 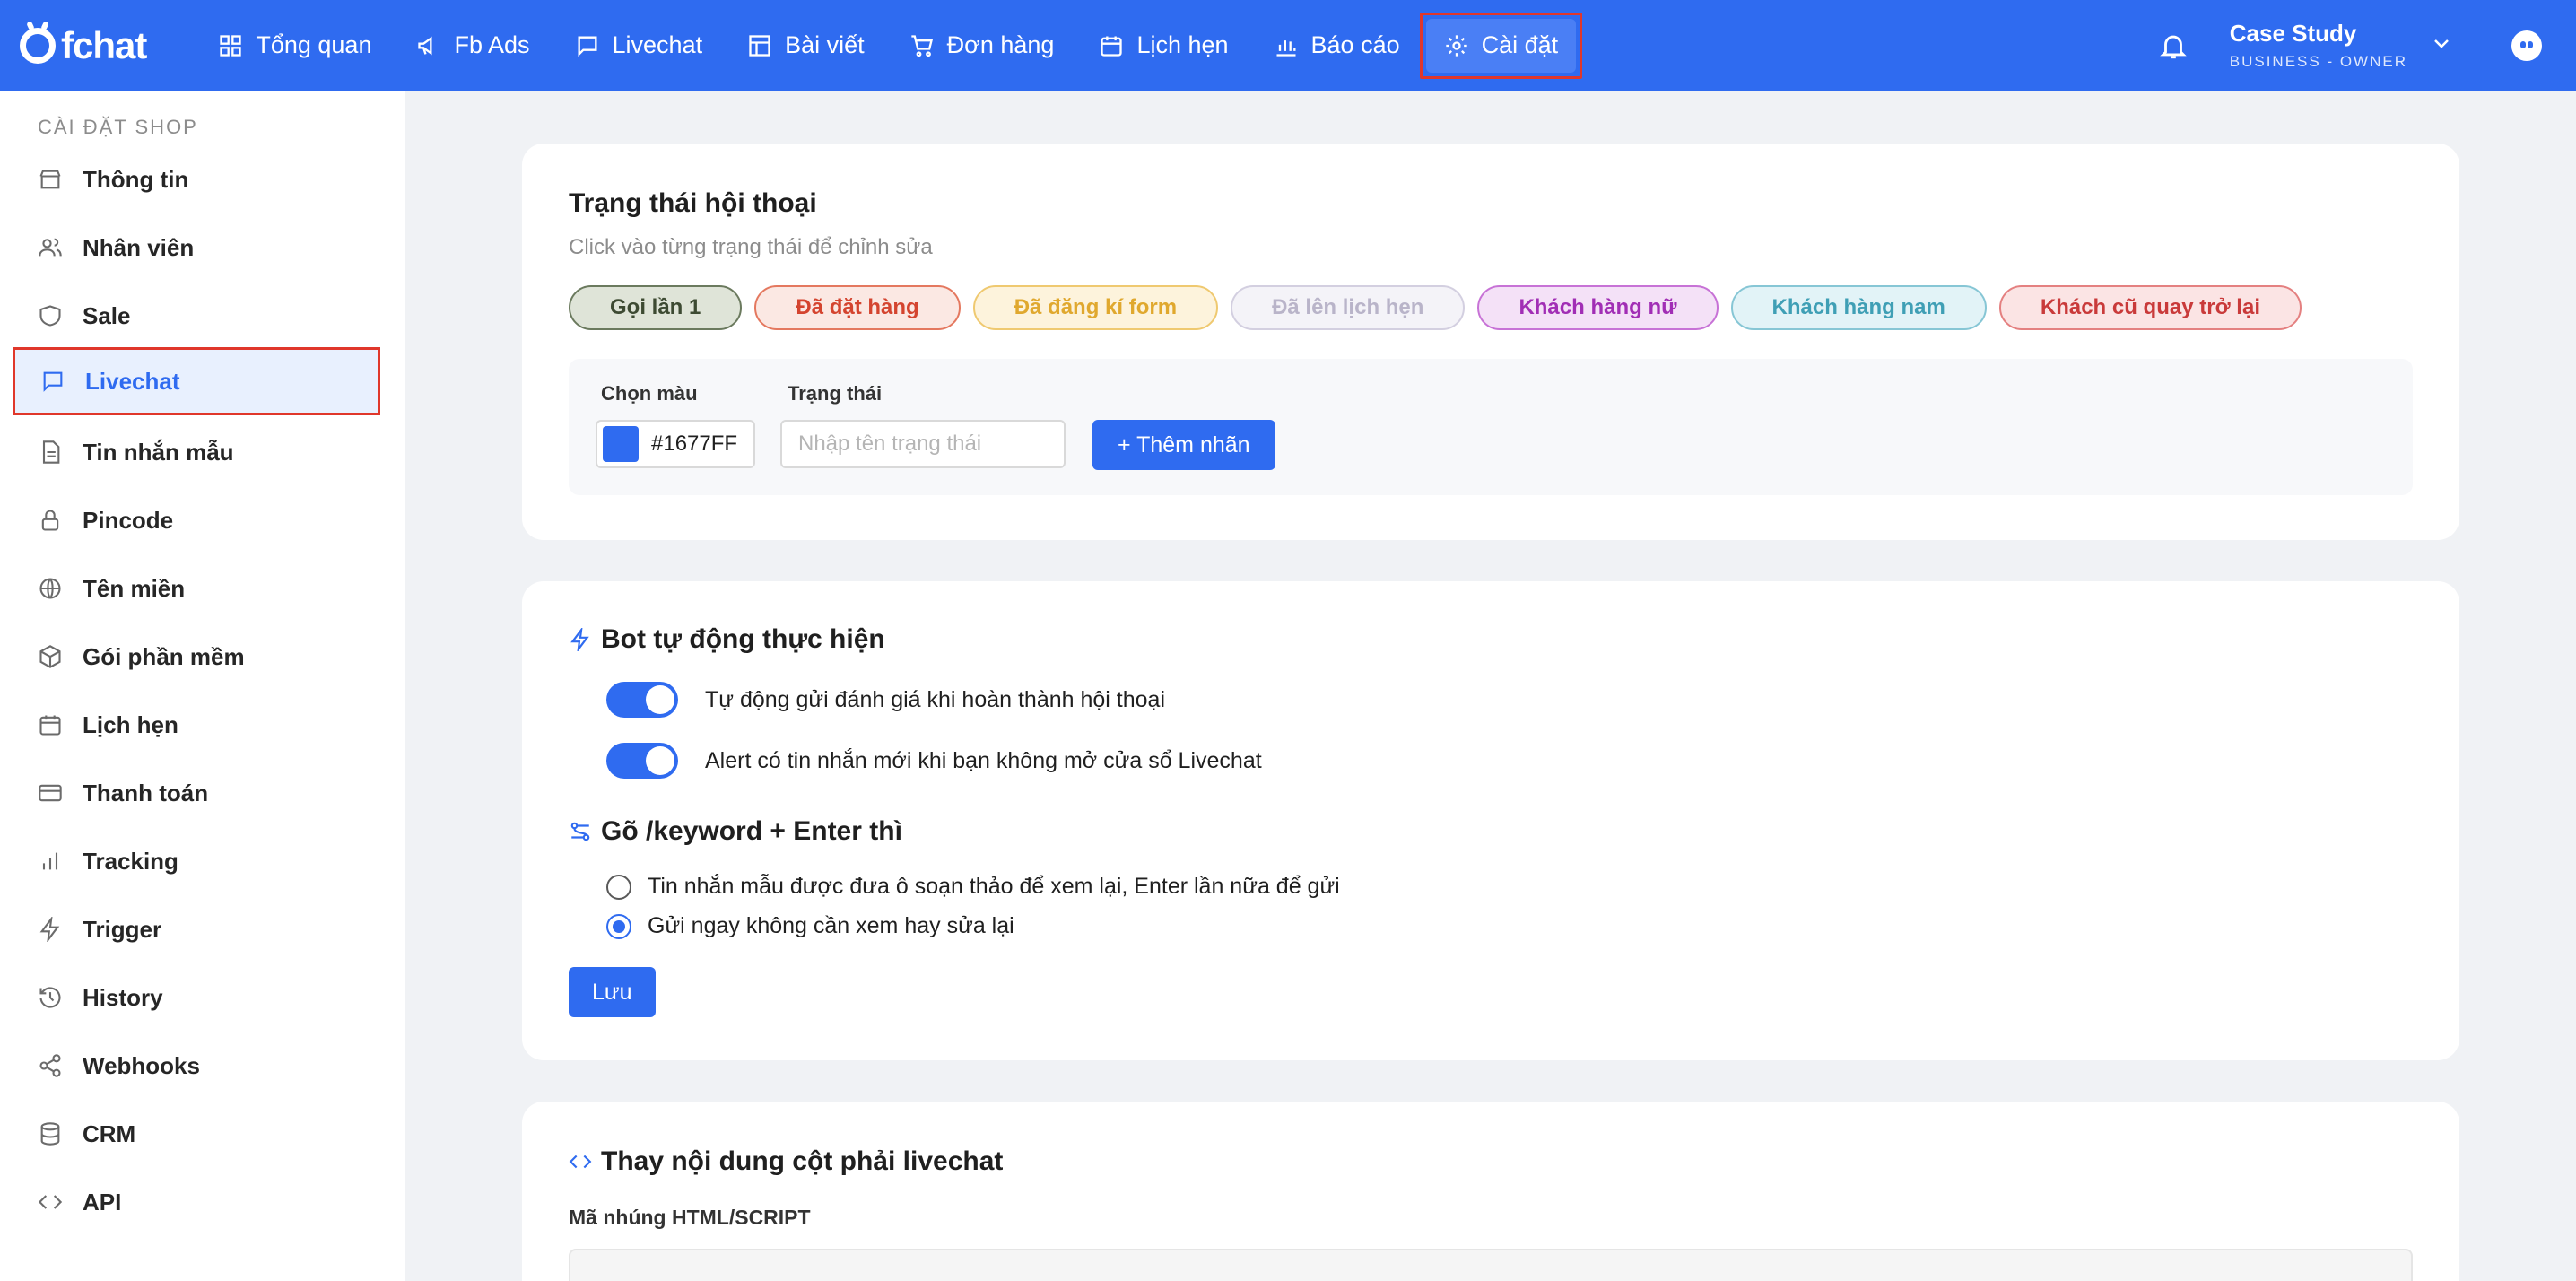 What do you see at coordinates (857, 307) in the screenshot?
I see `status-chip: Đã đặt hàng` at bounding box center [857, 307].